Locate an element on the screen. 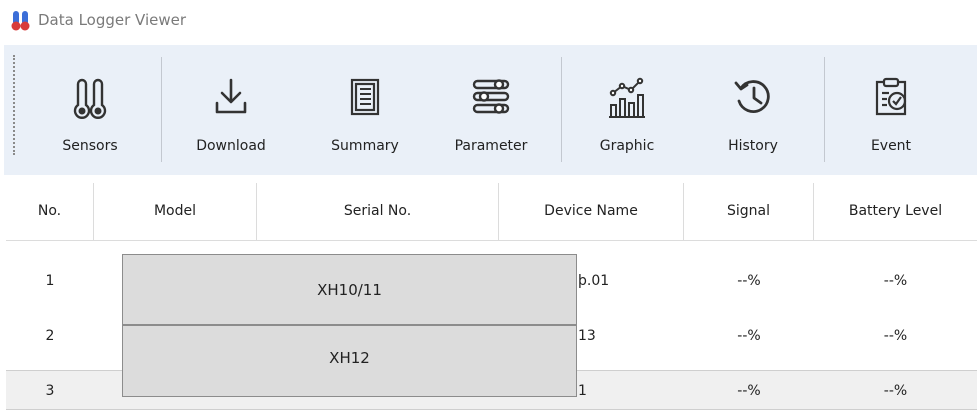 The image size is (977, 412). sensors-label: Sensors is located at coordinates (90, 146).